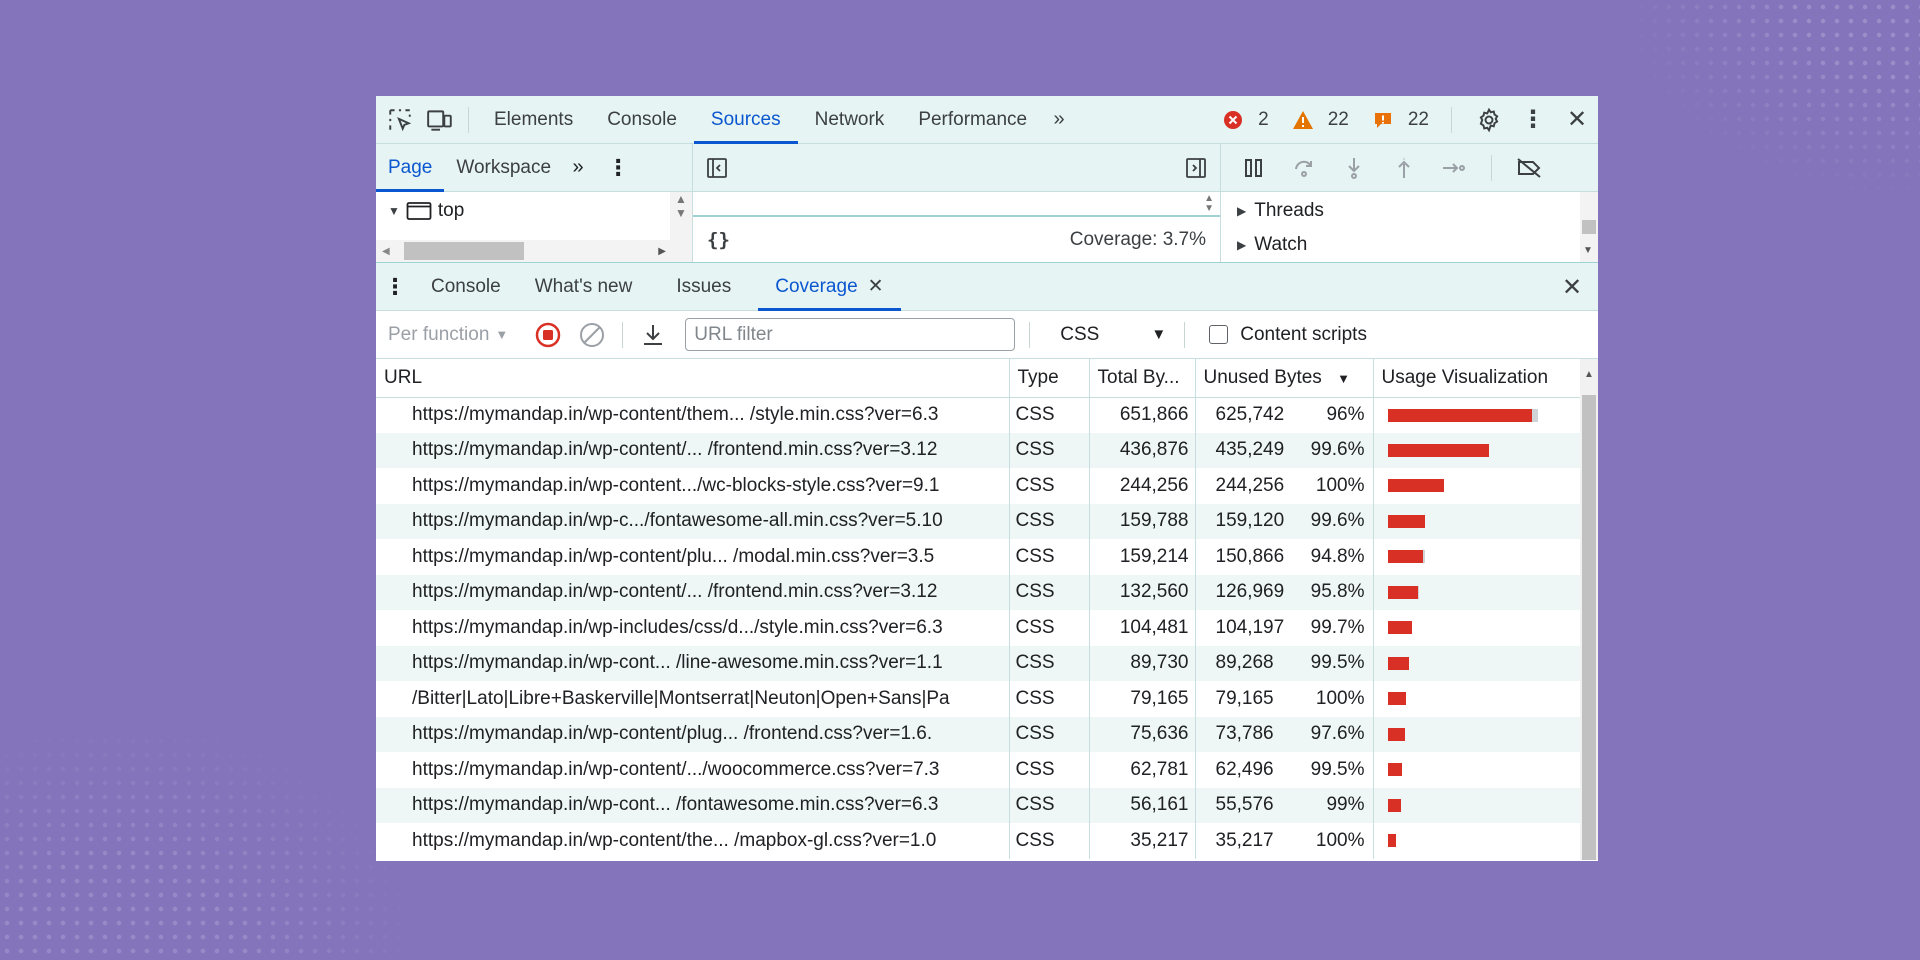  What do you see at coordinates (410, 168) in the screenshot?
I see `tab-page: Page` at bounding box center [410, 168].